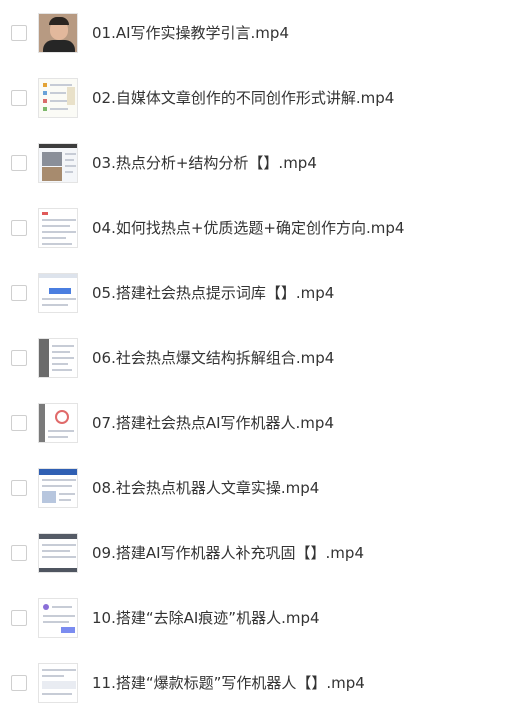  Describe the element at coordinates (248, 228) in the screenshot. I see `file-name: 04.如何找热点+优质选题+确定创作方向.mp4` at that location.